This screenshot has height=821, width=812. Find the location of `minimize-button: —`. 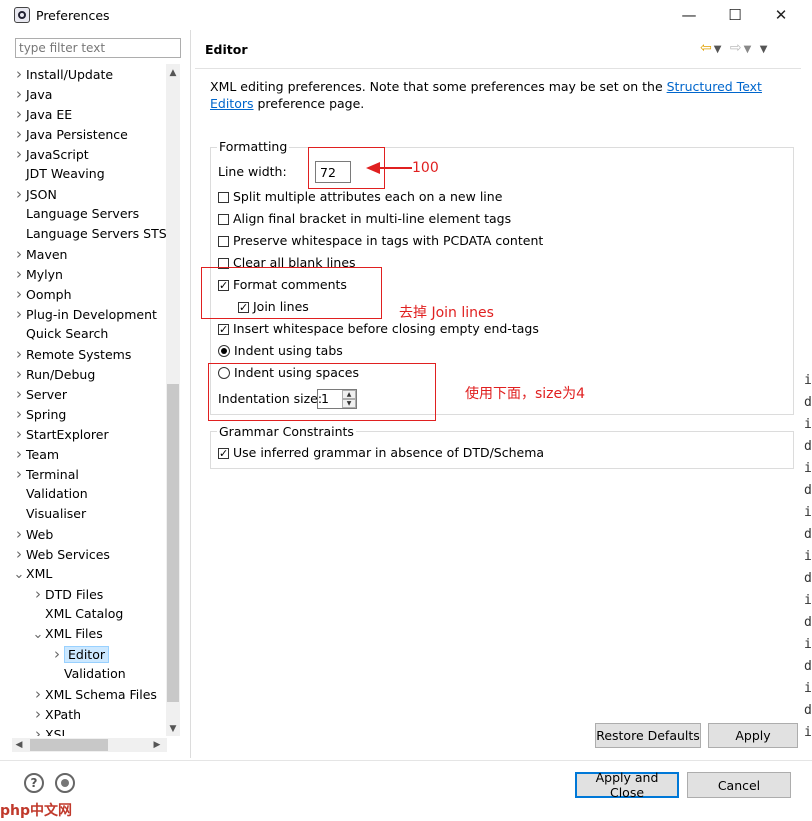

minimize-button: — is located at coordinates (689, 15).